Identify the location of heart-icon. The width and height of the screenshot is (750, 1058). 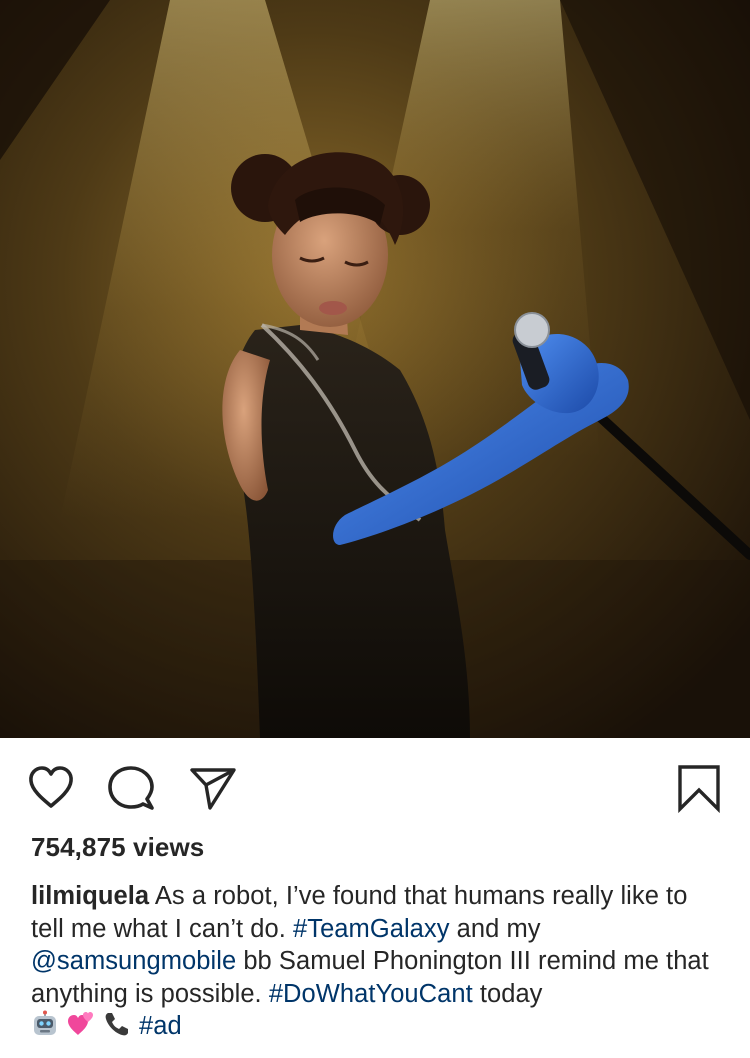
(51, 788).